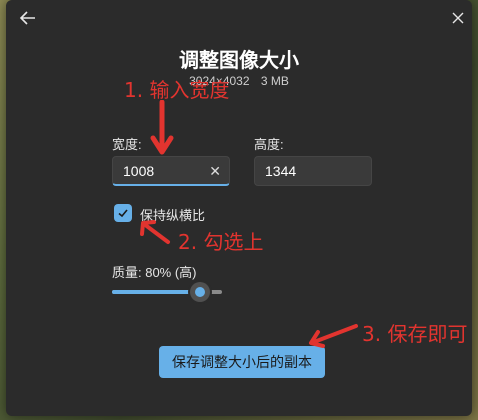 The width and height of the screenshot is (478, 420). What do you see at coordinates (215, 171) in the screenshot?
I see `clear-icon: ✕` at bounding box center [215, 171].